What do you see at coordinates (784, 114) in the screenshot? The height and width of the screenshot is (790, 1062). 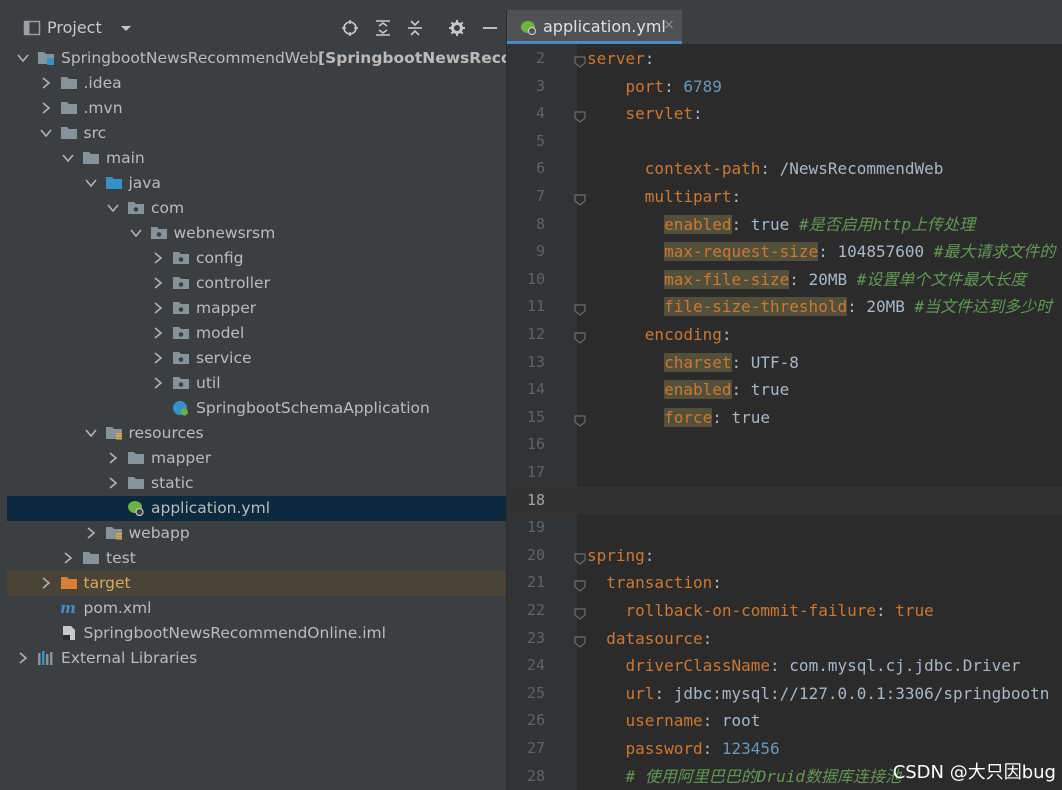 I see `code-line: 4 servlet:` at bounding box center [784, 114].